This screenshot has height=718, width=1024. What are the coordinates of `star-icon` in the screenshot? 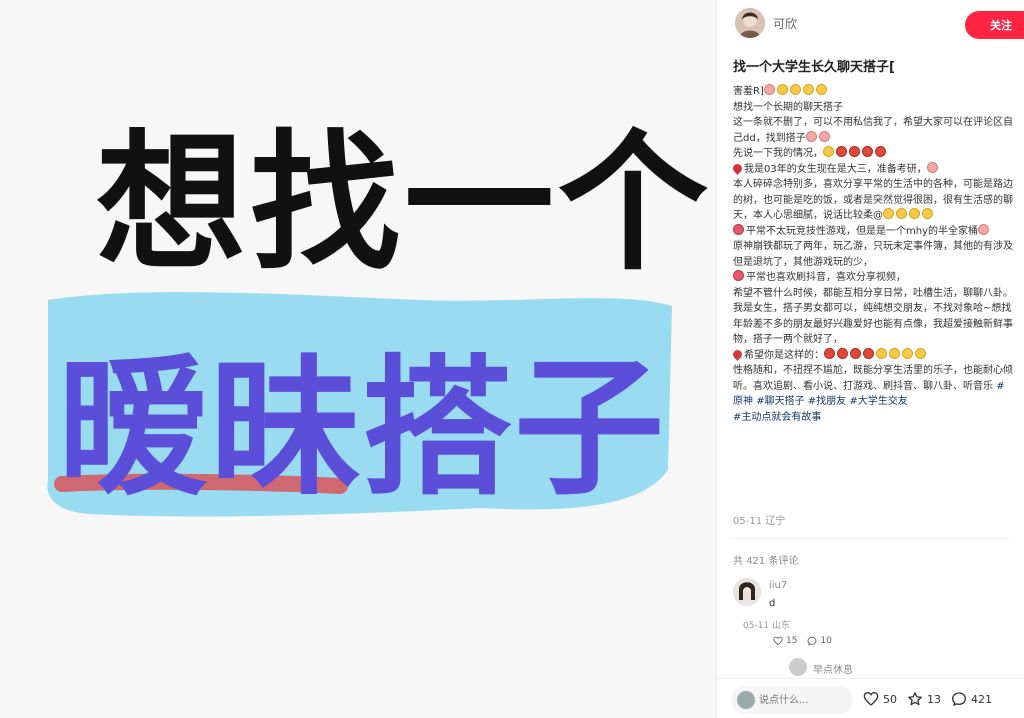 It's located at (915, 699).